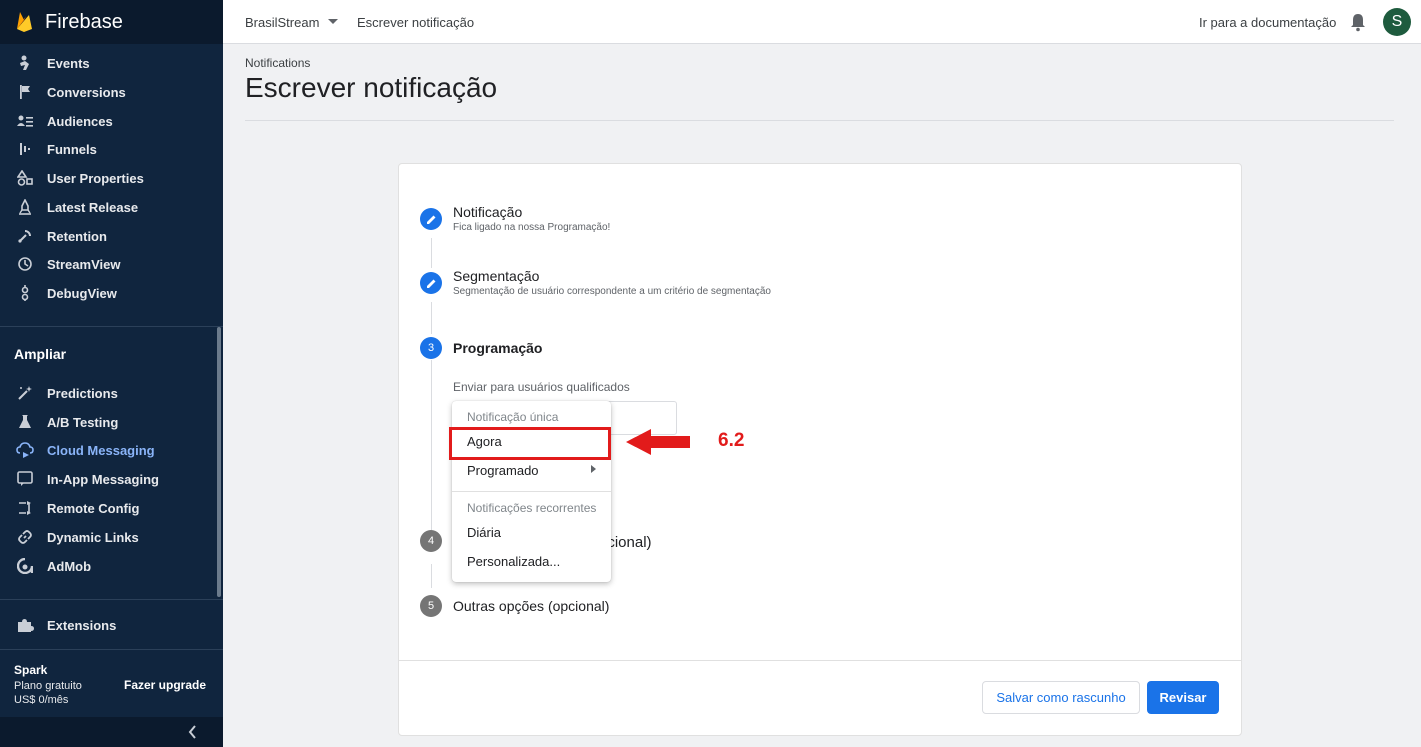 This screenshot has height=747, width=1421. I want to click on sidebar-item-label: Conversions, so click(86, 92).